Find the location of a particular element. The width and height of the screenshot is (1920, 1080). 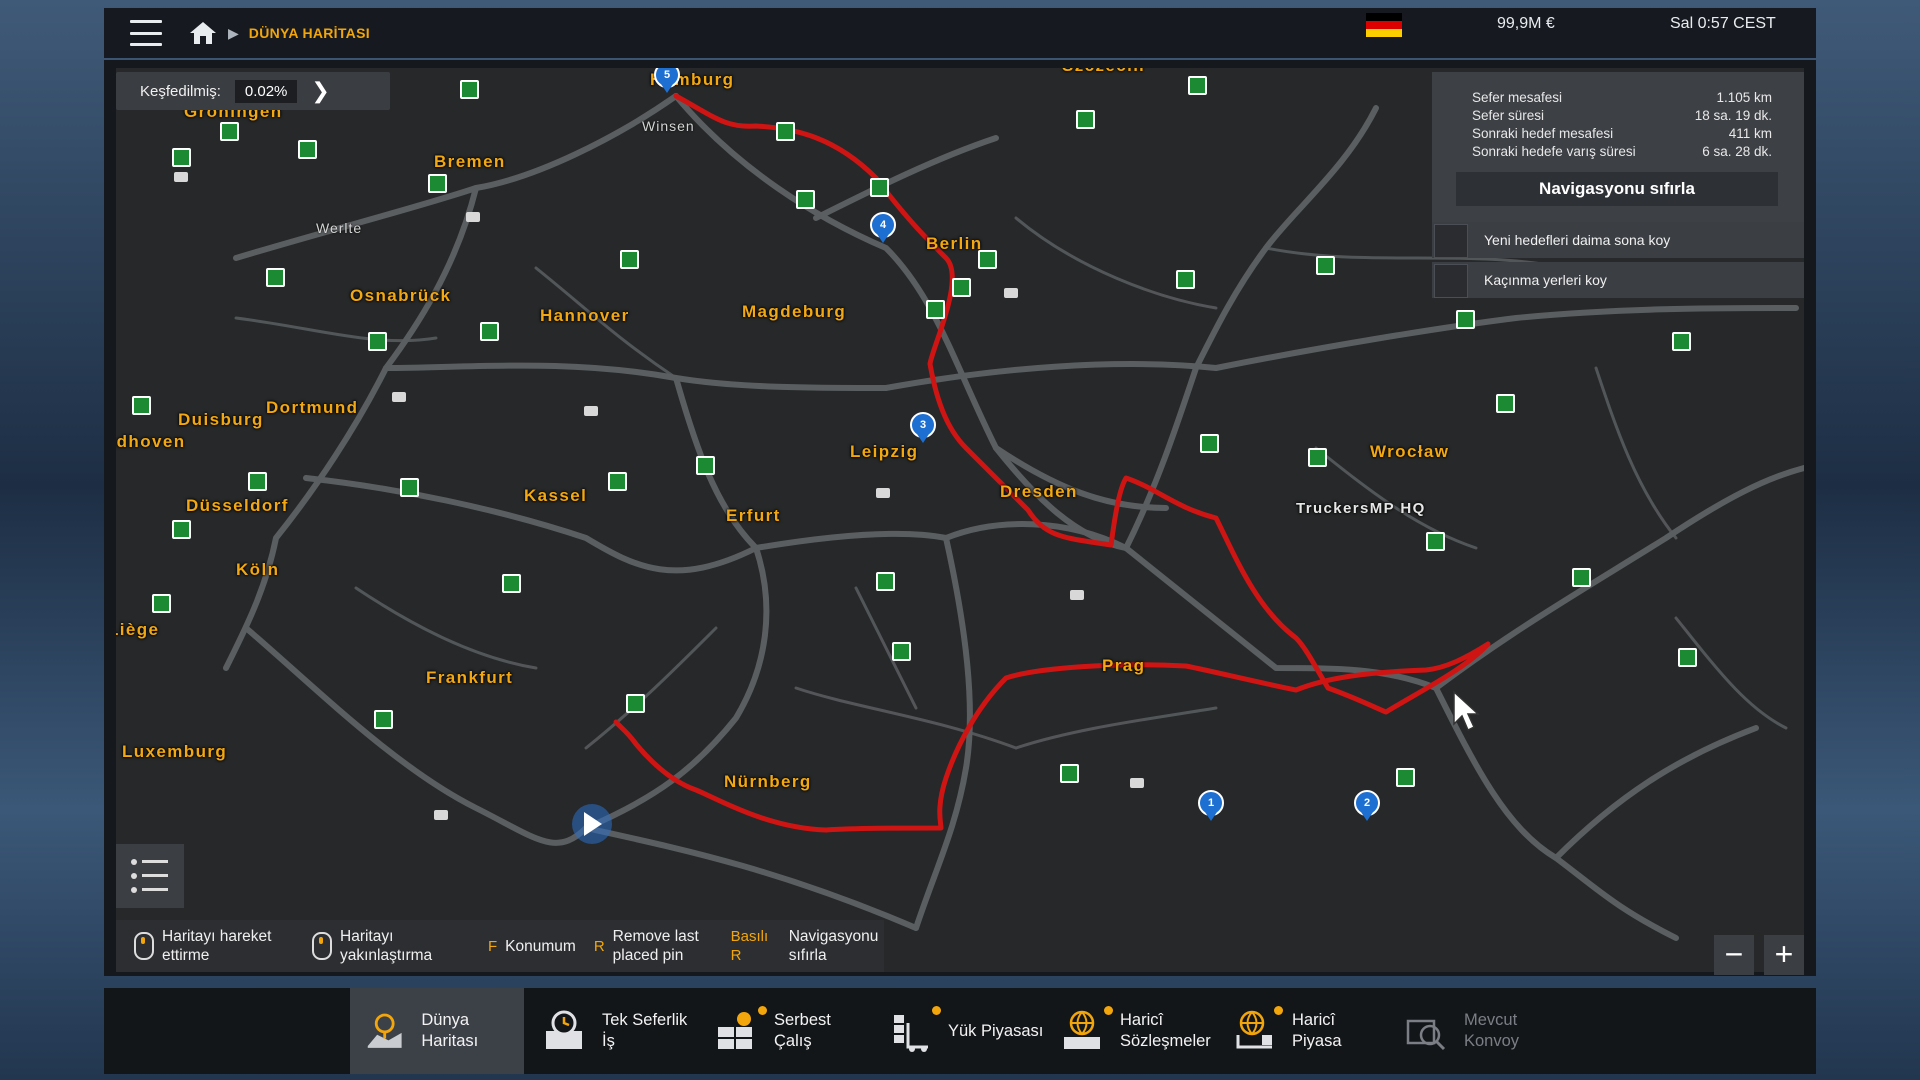

city-label: Liège is located at coordinates (137, 630).